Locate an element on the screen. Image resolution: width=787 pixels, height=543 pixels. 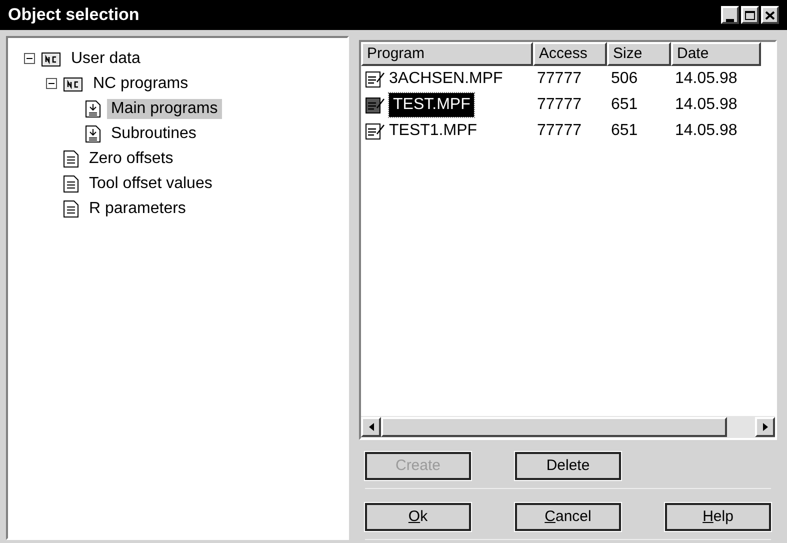
maximize-icon is located at coordinates (750, 15).